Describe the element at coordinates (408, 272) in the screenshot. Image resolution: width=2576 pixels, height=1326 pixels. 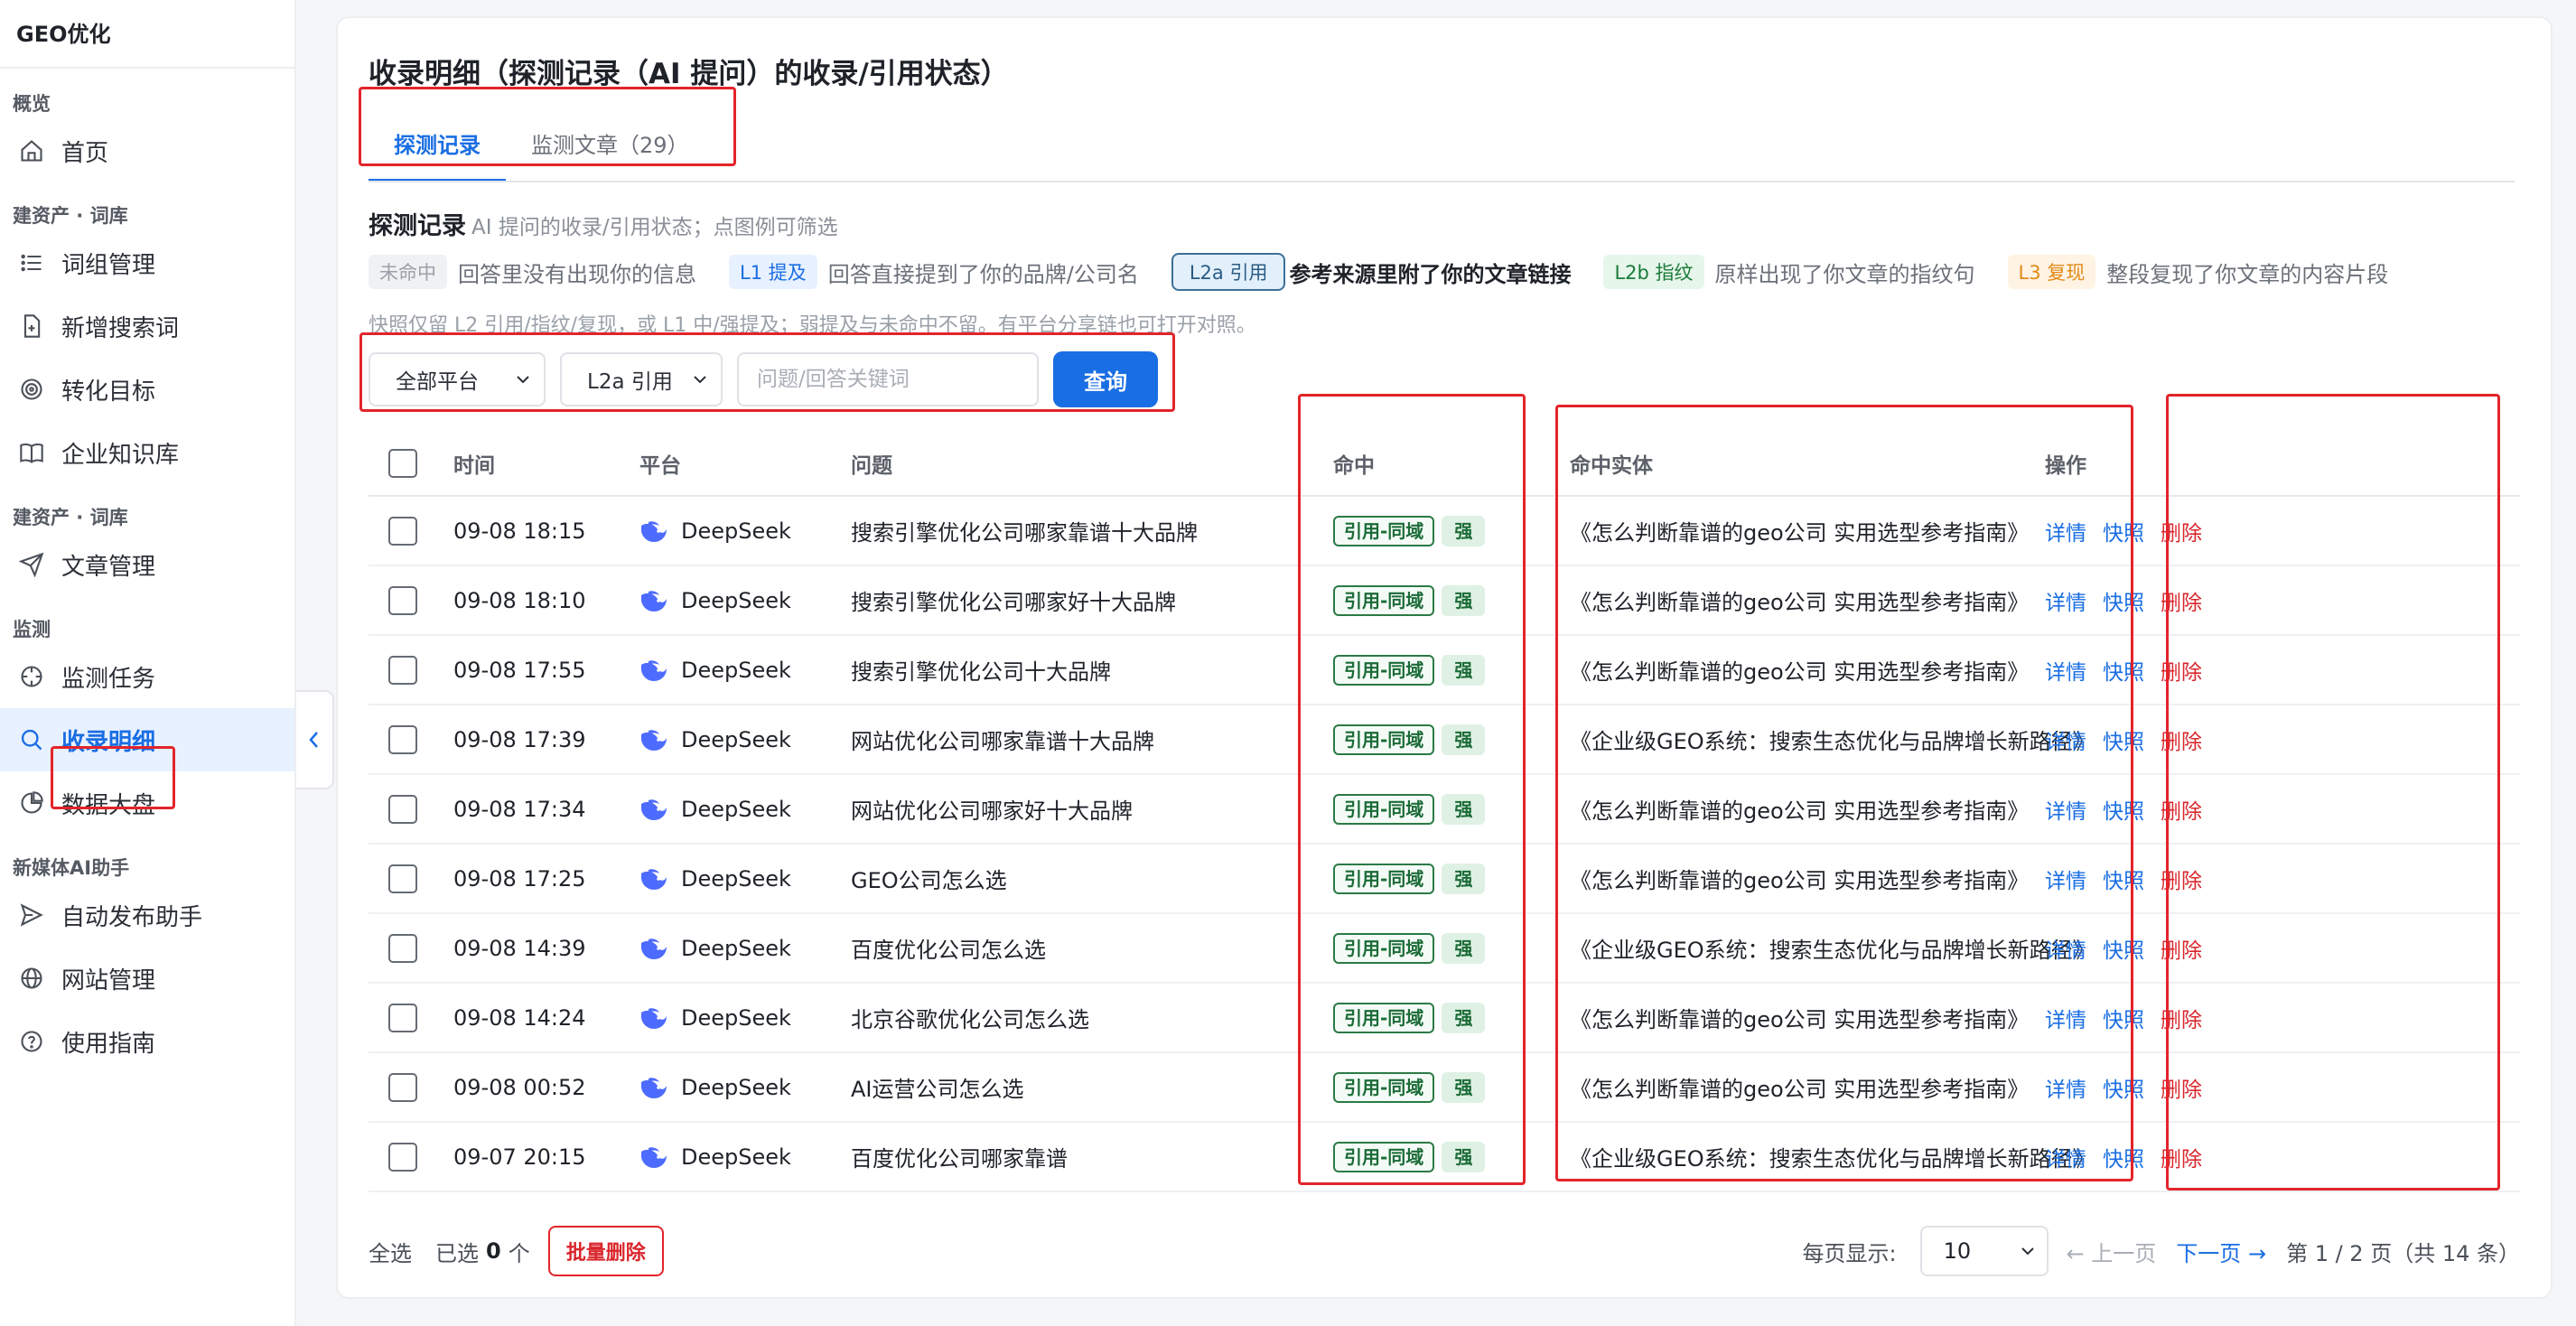
I see `legend-chip-miss: 未命中` at that location.